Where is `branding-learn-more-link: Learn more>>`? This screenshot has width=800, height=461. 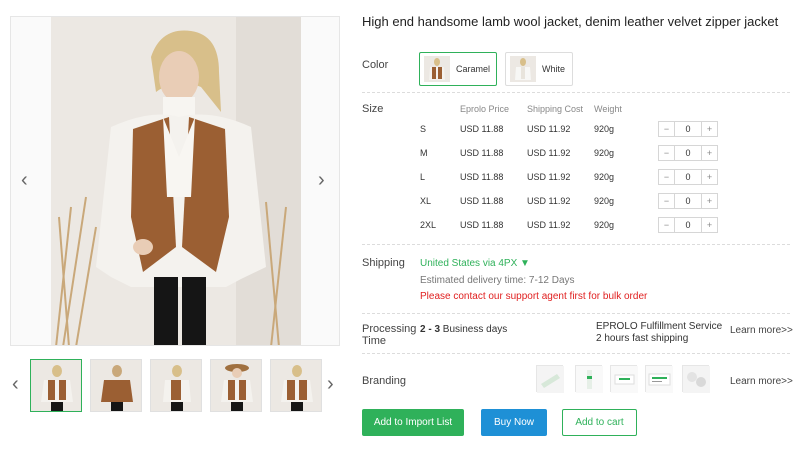
branding-learn-more-link: Learn more>> is located at coordinates (761, 381).